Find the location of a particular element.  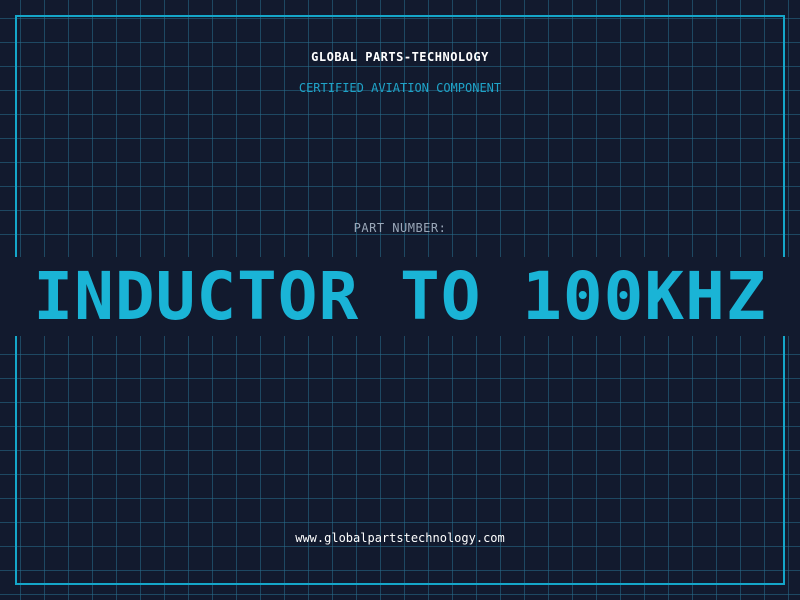

certification-tagline: CERTIFIED AVIATION COMPONENT is located at coordinates (400, 88).